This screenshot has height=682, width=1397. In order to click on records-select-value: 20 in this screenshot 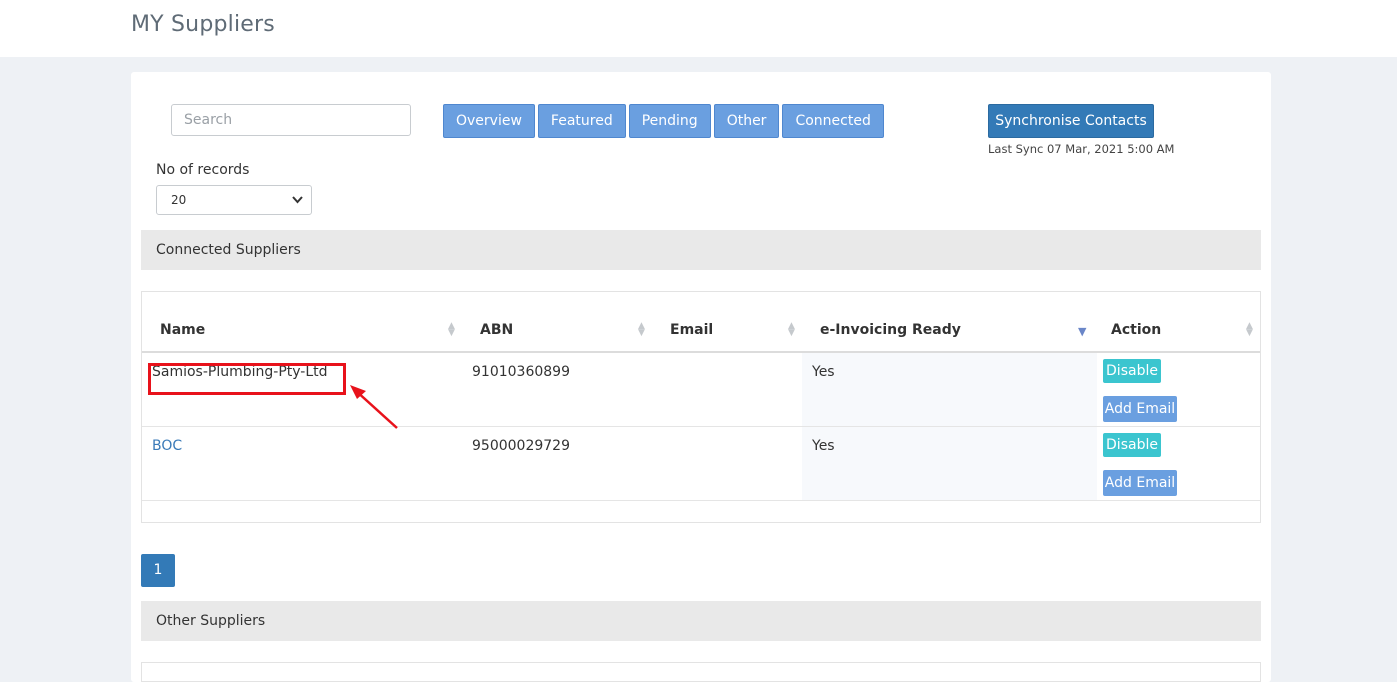, I will do `click(179, 200)`.